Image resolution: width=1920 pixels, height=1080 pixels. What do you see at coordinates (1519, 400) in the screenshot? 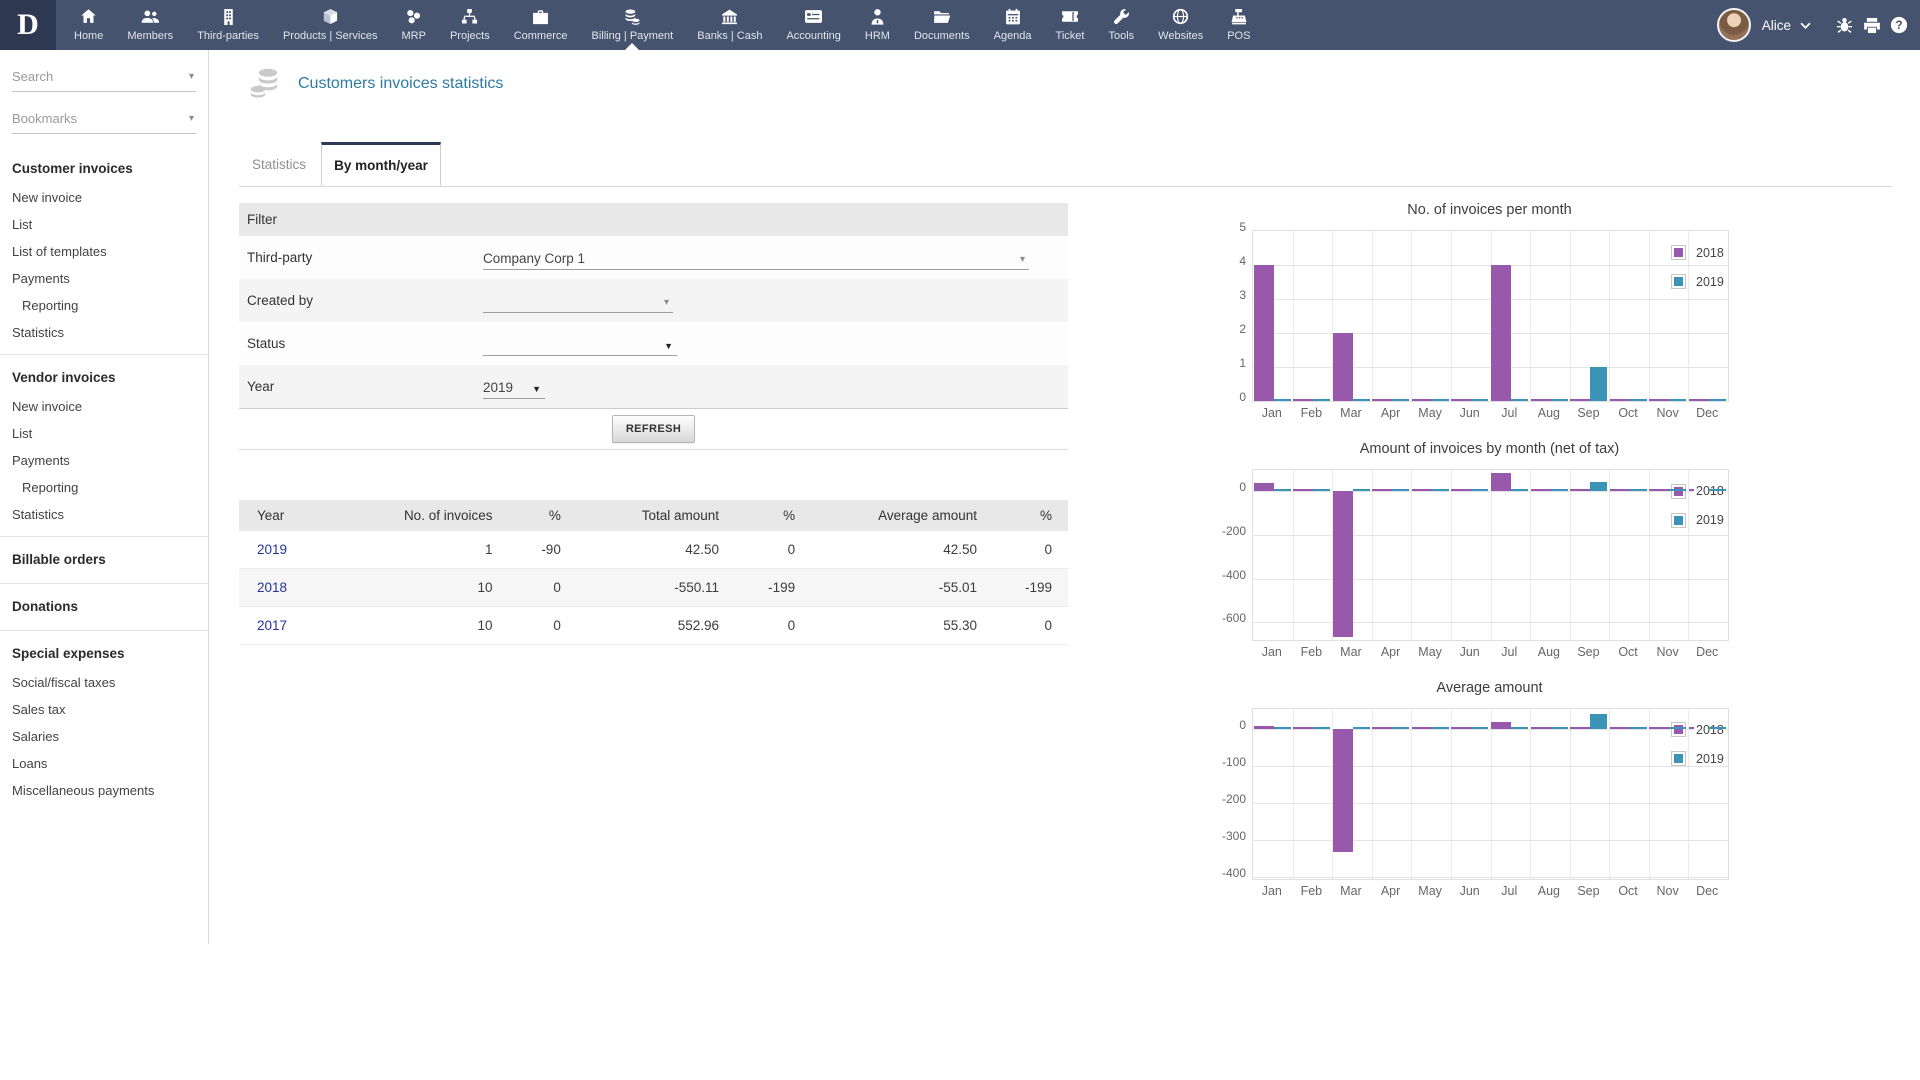
I see `bar-2019-Jul` at bounding box center [1519, 400].